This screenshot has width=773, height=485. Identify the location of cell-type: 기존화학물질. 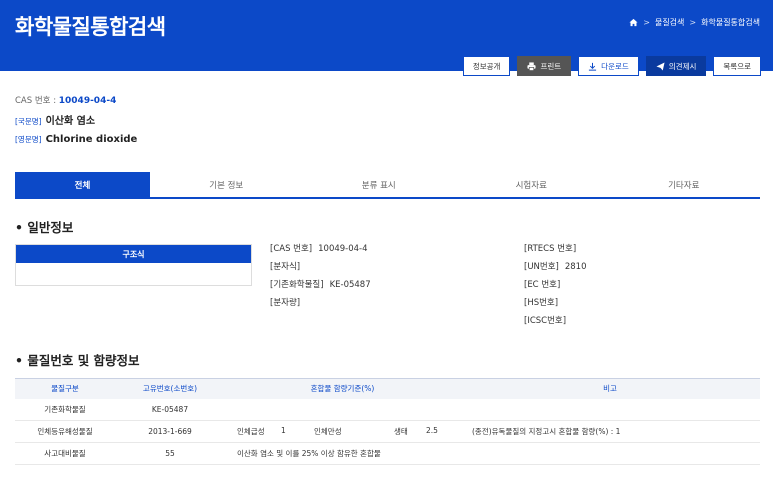
(65, 409).